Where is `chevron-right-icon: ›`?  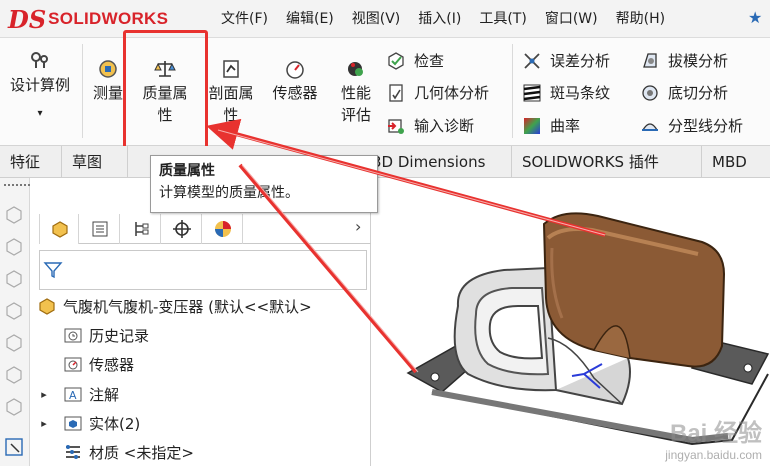 chevron-right-icon: › is located at coordinates (358, 226).